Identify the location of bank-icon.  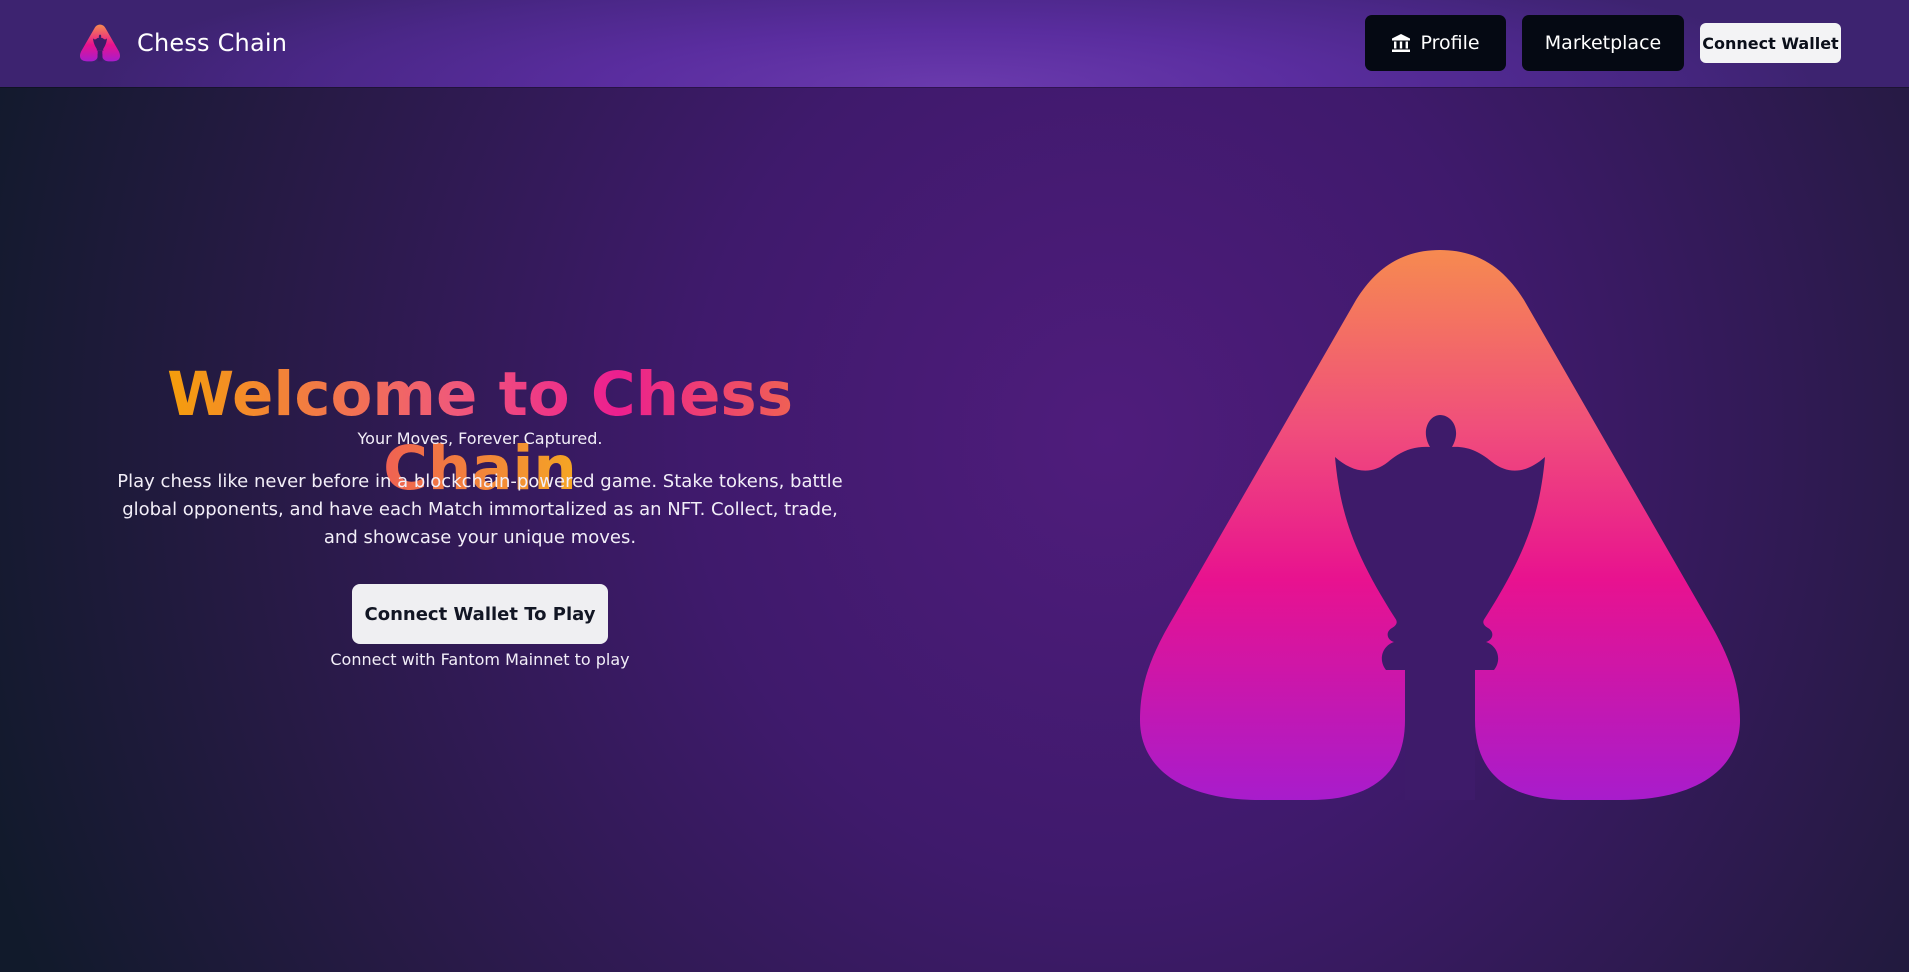
(1401, 43).